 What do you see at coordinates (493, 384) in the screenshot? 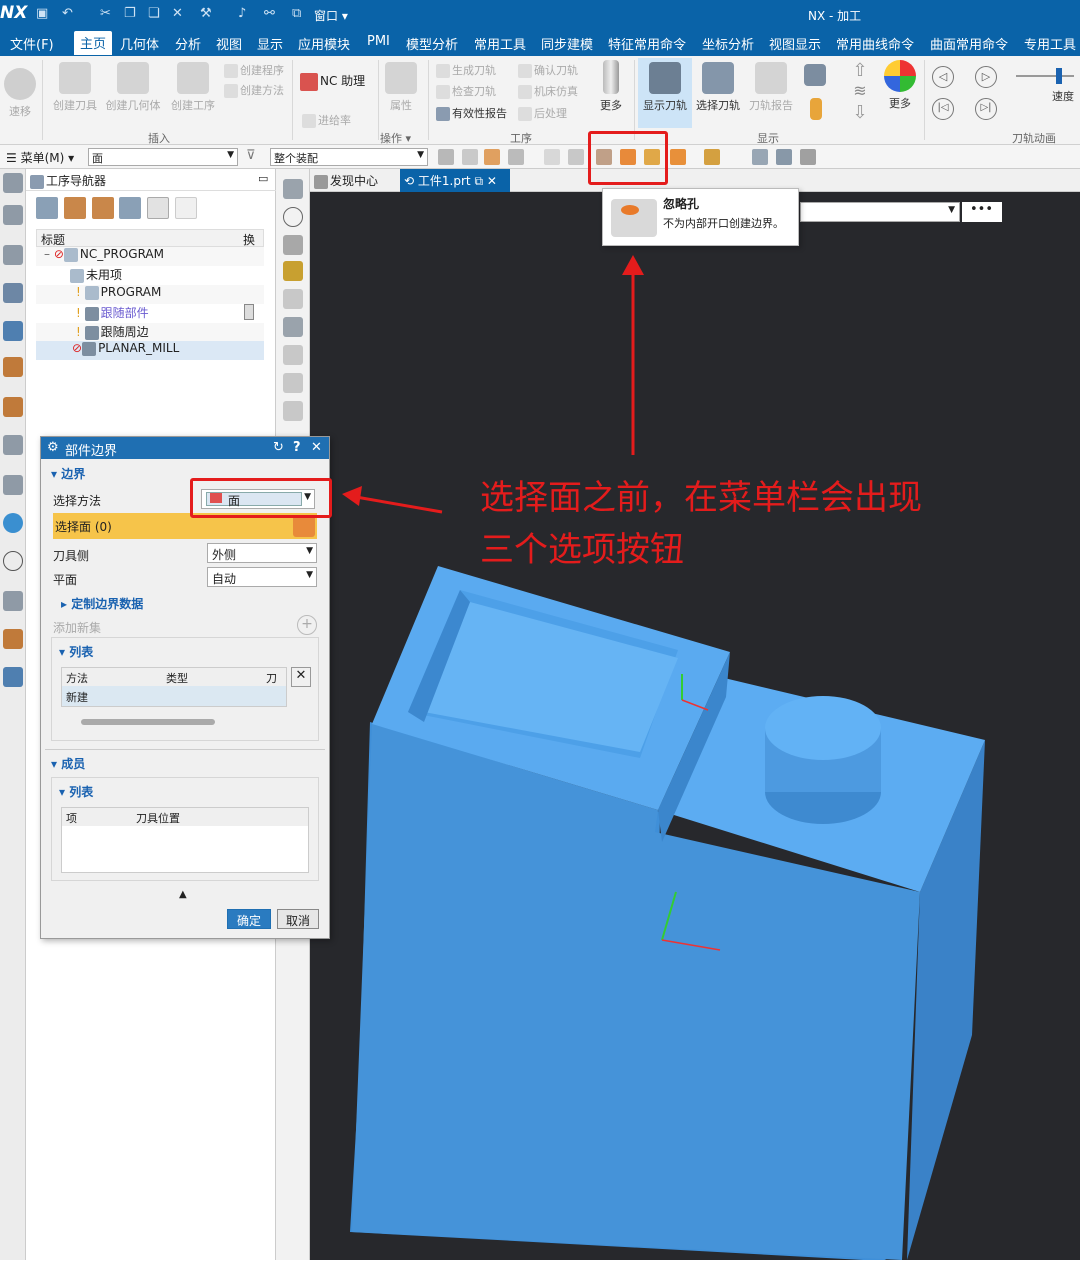
I see `annotation-arrows` at bounding box center [493, 384].